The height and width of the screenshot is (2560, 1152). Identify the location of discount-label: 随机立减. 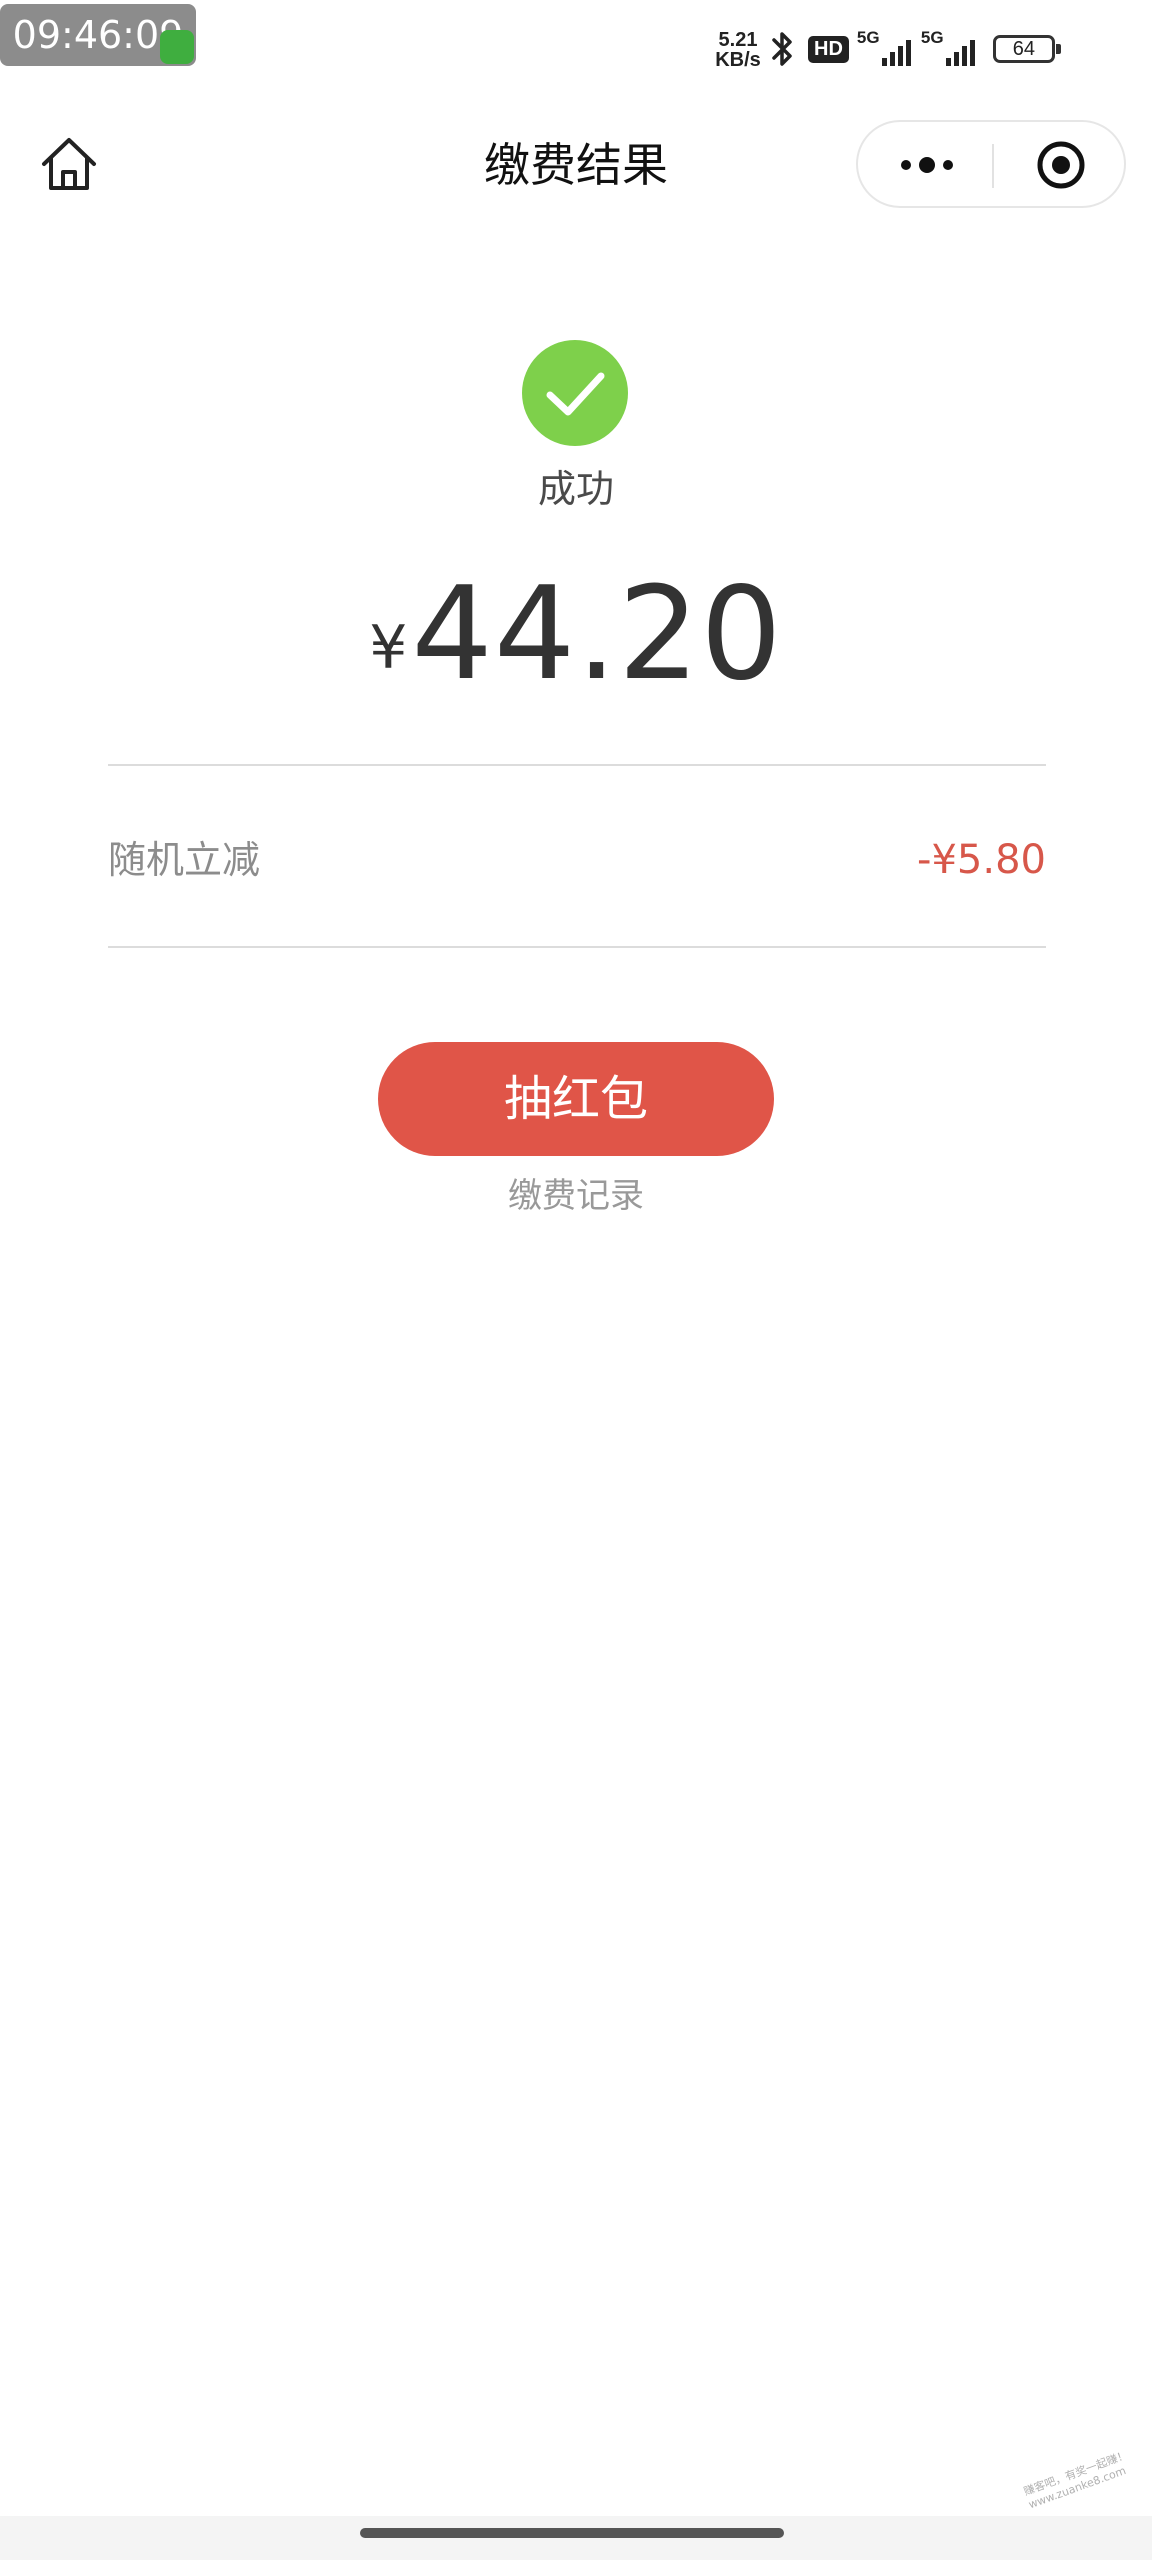
(184, 860).